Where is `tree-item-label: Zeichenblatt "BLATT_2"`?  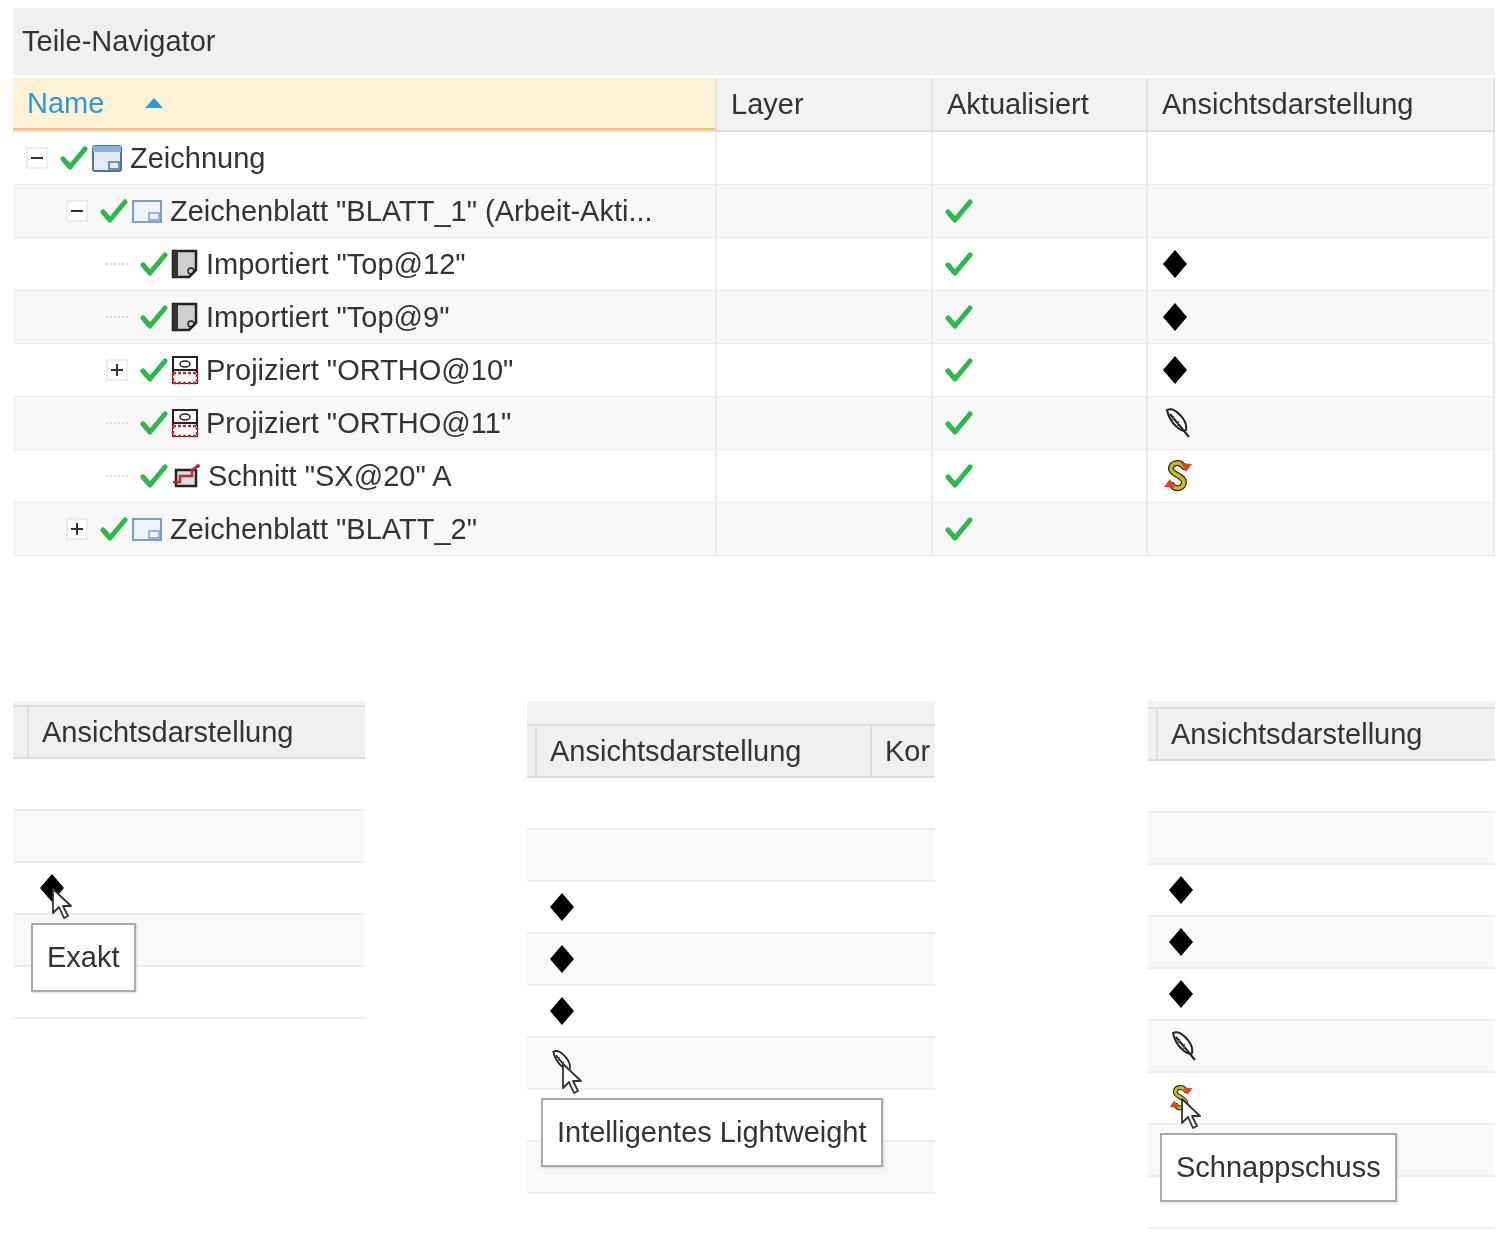
tree-item-label: Zeichenblatt "BLATT_2" is located at coordinates (323, 529).